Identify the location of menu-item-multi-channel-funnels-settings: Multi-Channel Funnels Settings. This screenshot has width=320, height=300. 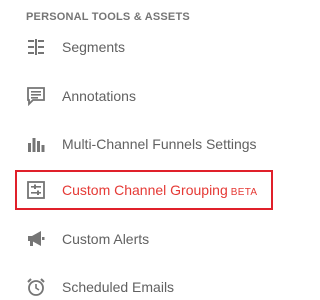
(144, 144).